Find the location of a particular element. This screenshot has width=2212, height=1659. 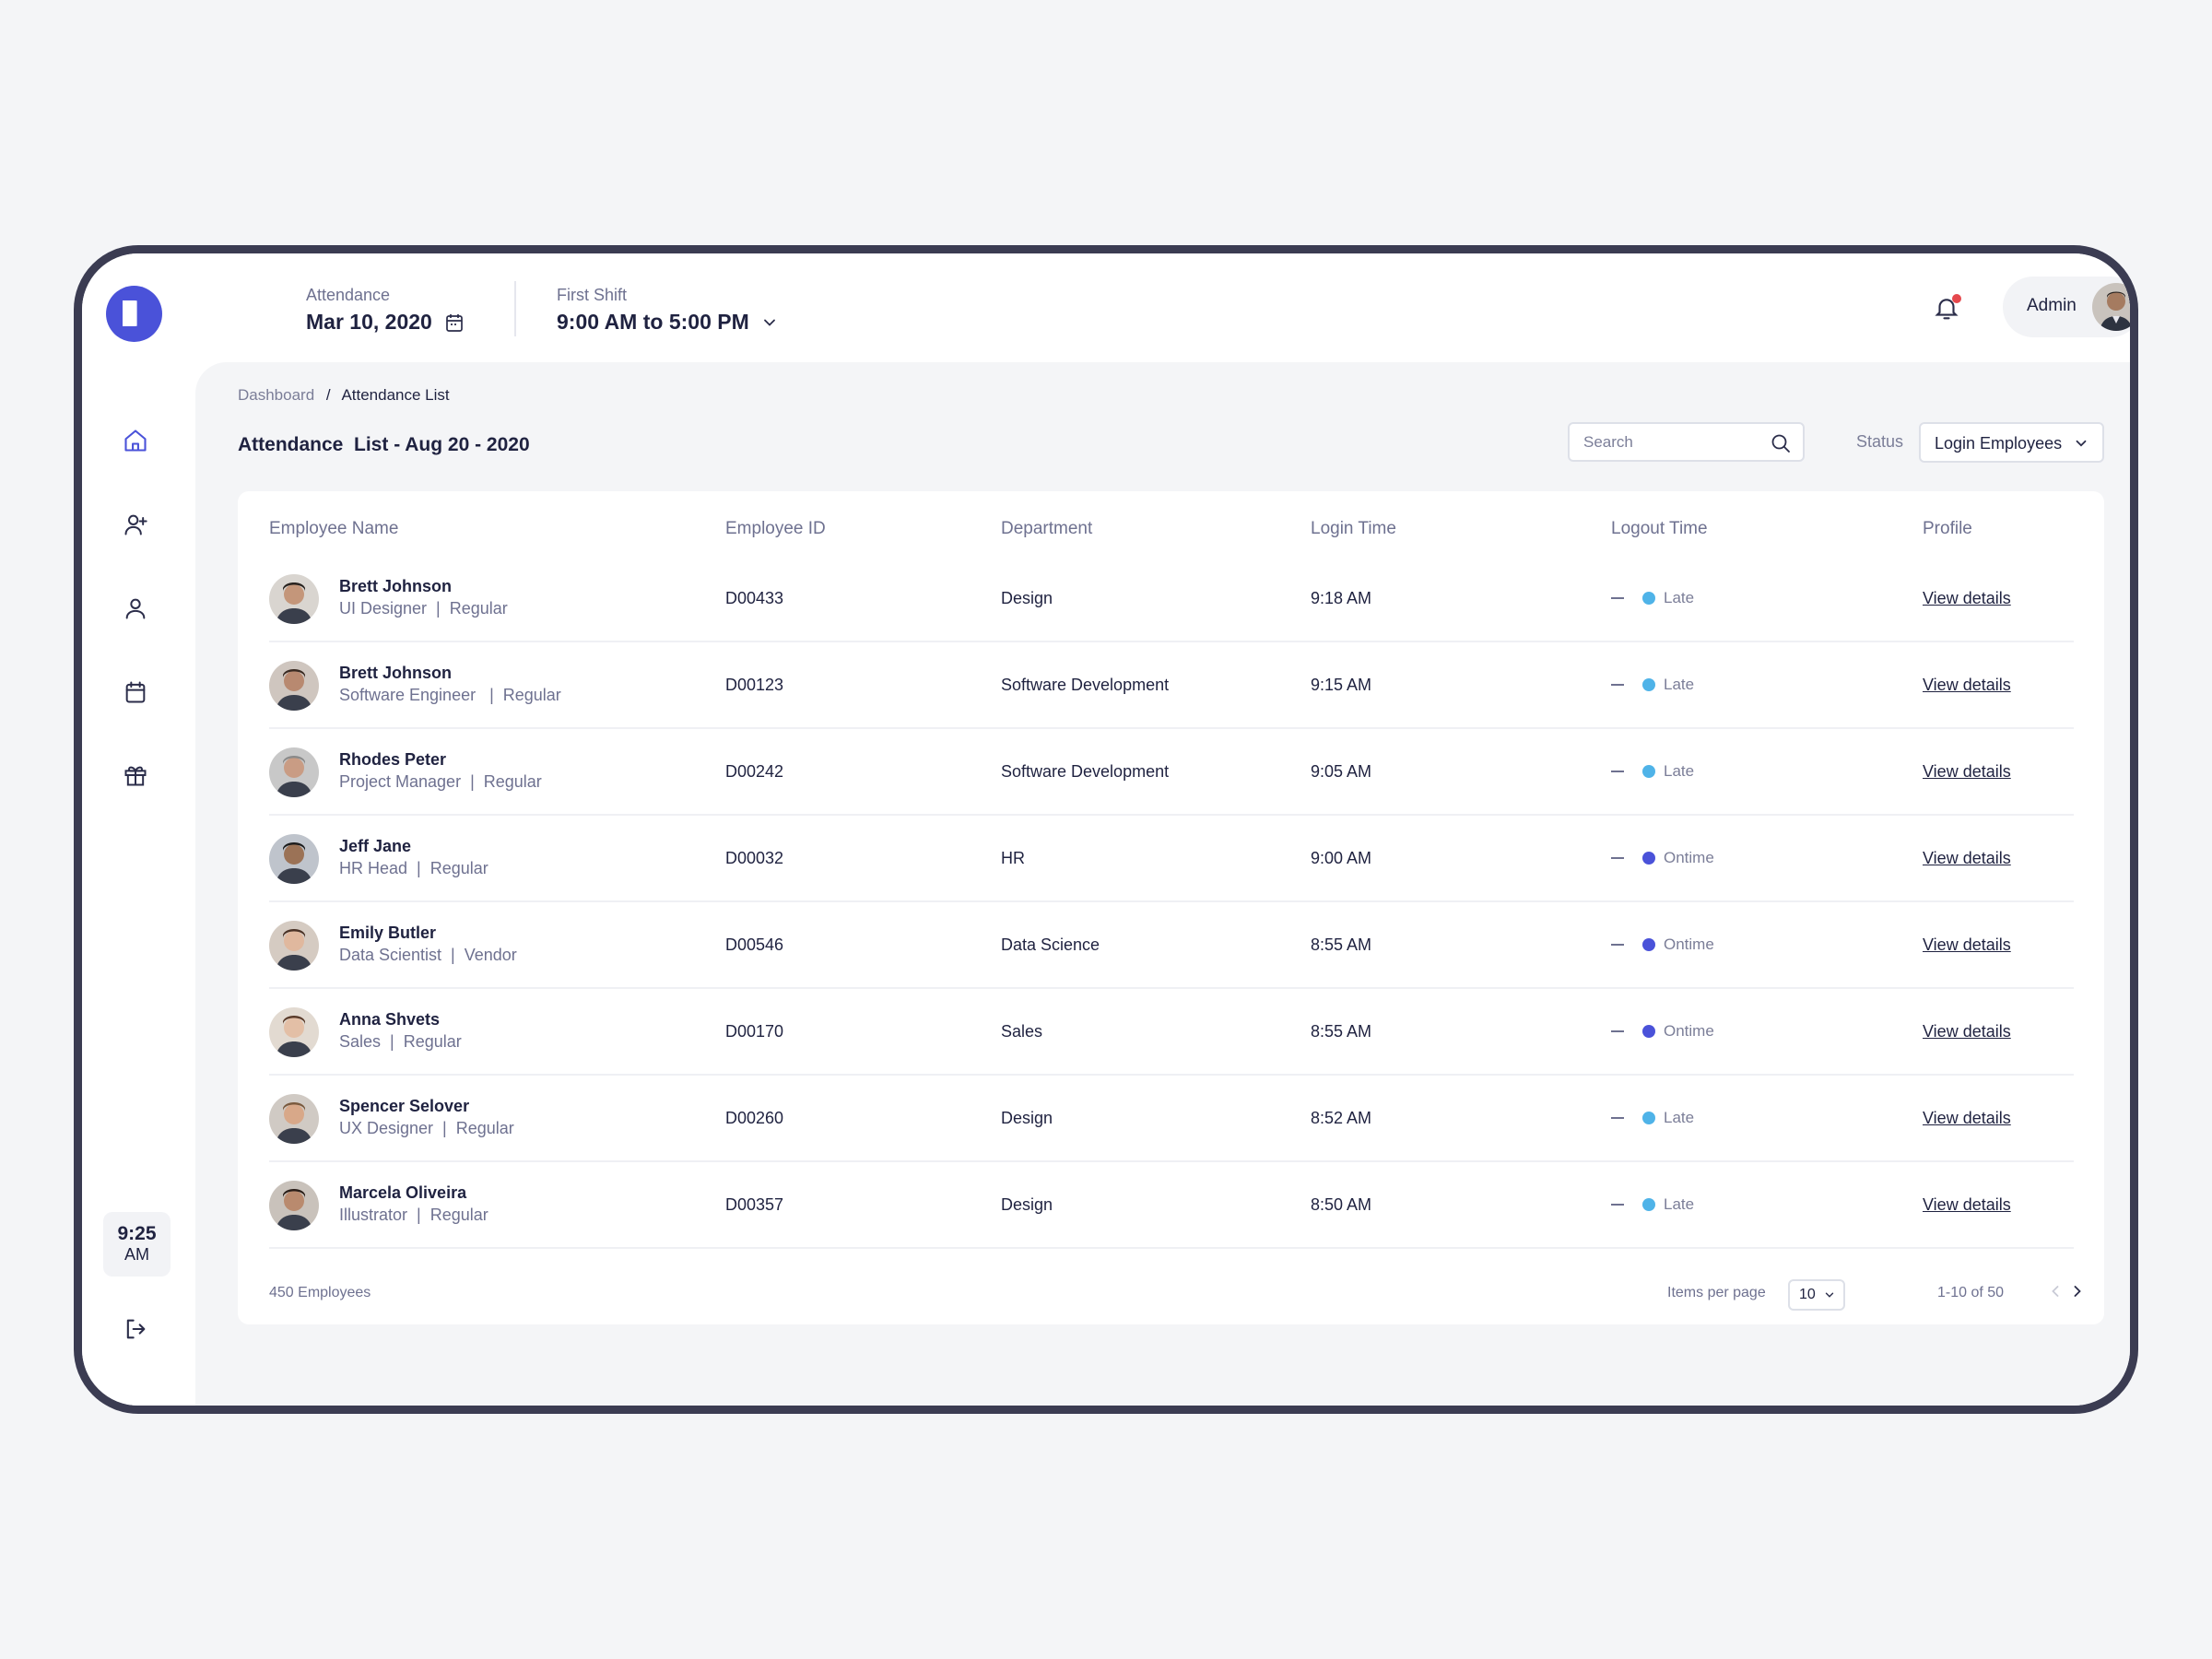

login-time: 8:52 AM is located at coordinates (1341, 1118).